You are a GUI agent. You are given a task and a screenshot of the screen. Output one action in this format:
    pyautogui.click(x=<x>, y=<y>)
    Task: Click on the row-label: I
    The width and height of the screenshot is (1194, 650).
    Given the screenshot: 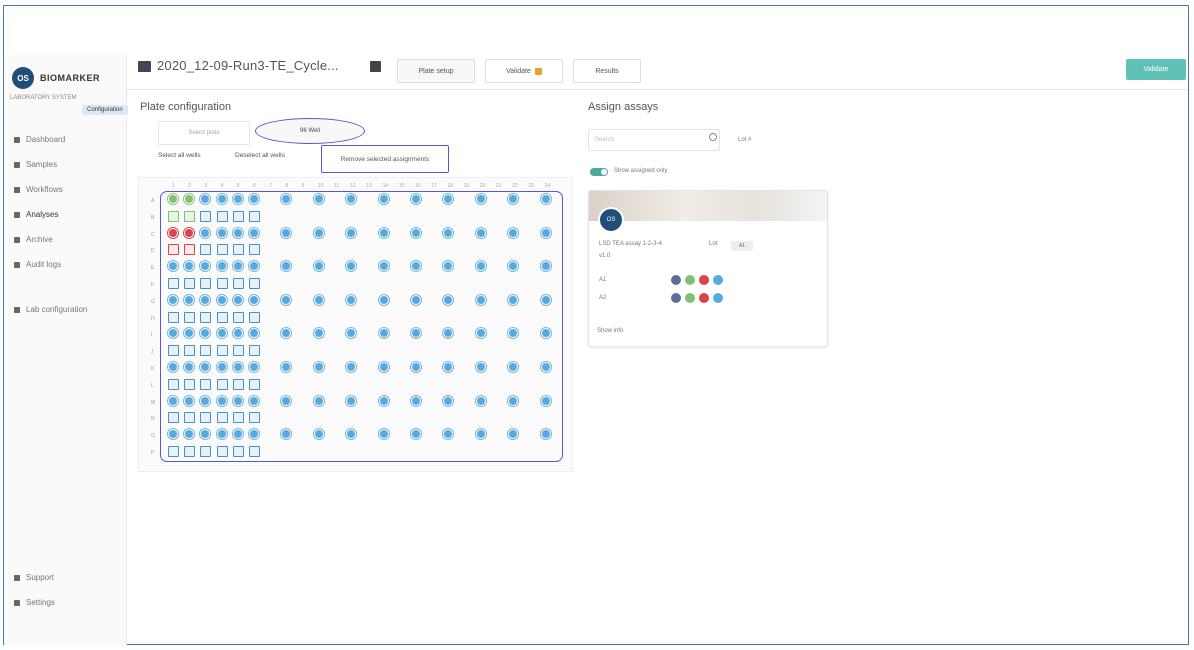 What is the action you would take?
    pyautogui.click(x=152, y=335)
    